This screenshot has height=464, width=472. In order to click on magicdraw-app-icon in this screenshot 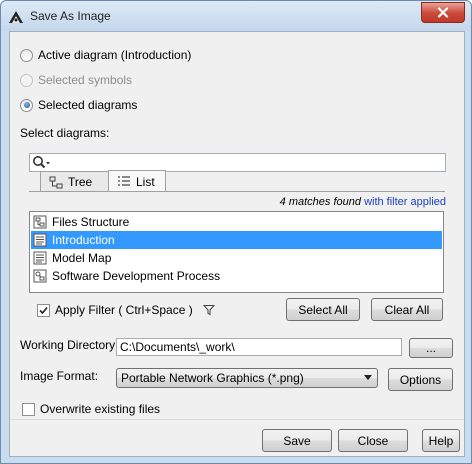, I will do `click(16, 17)`.